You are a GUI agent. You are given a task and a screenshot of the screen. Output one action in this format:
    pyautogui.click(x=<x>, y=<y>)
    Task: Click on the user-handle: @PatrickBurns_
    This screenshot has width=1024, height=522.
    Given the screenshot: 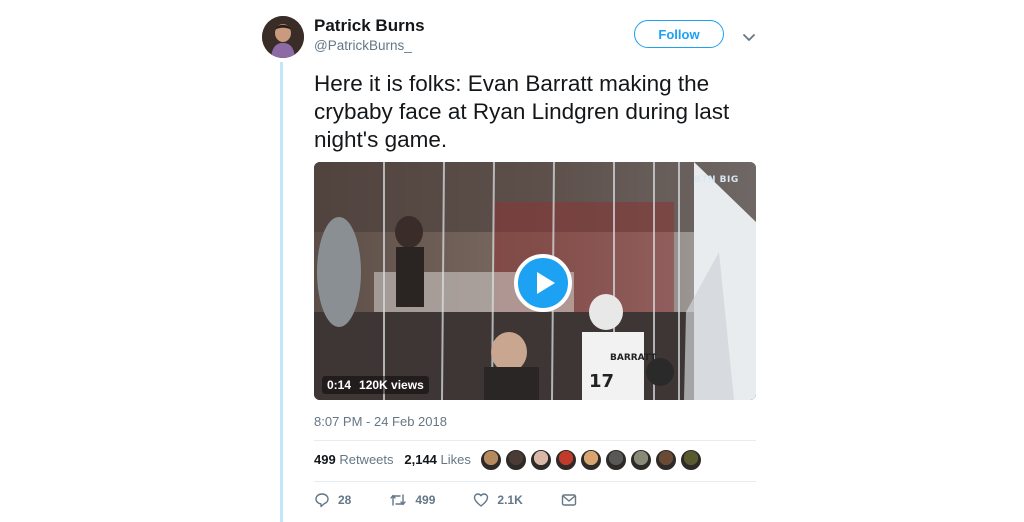 What is the action you would take?
    pyautogui.click(x=363, y=45)
    